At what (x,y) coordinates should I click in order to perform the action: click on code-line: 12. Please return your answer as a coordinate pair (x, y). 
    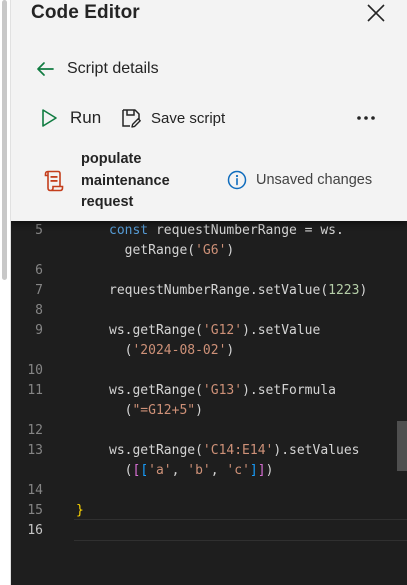
    Looking at the image, I should click on (209, 431).